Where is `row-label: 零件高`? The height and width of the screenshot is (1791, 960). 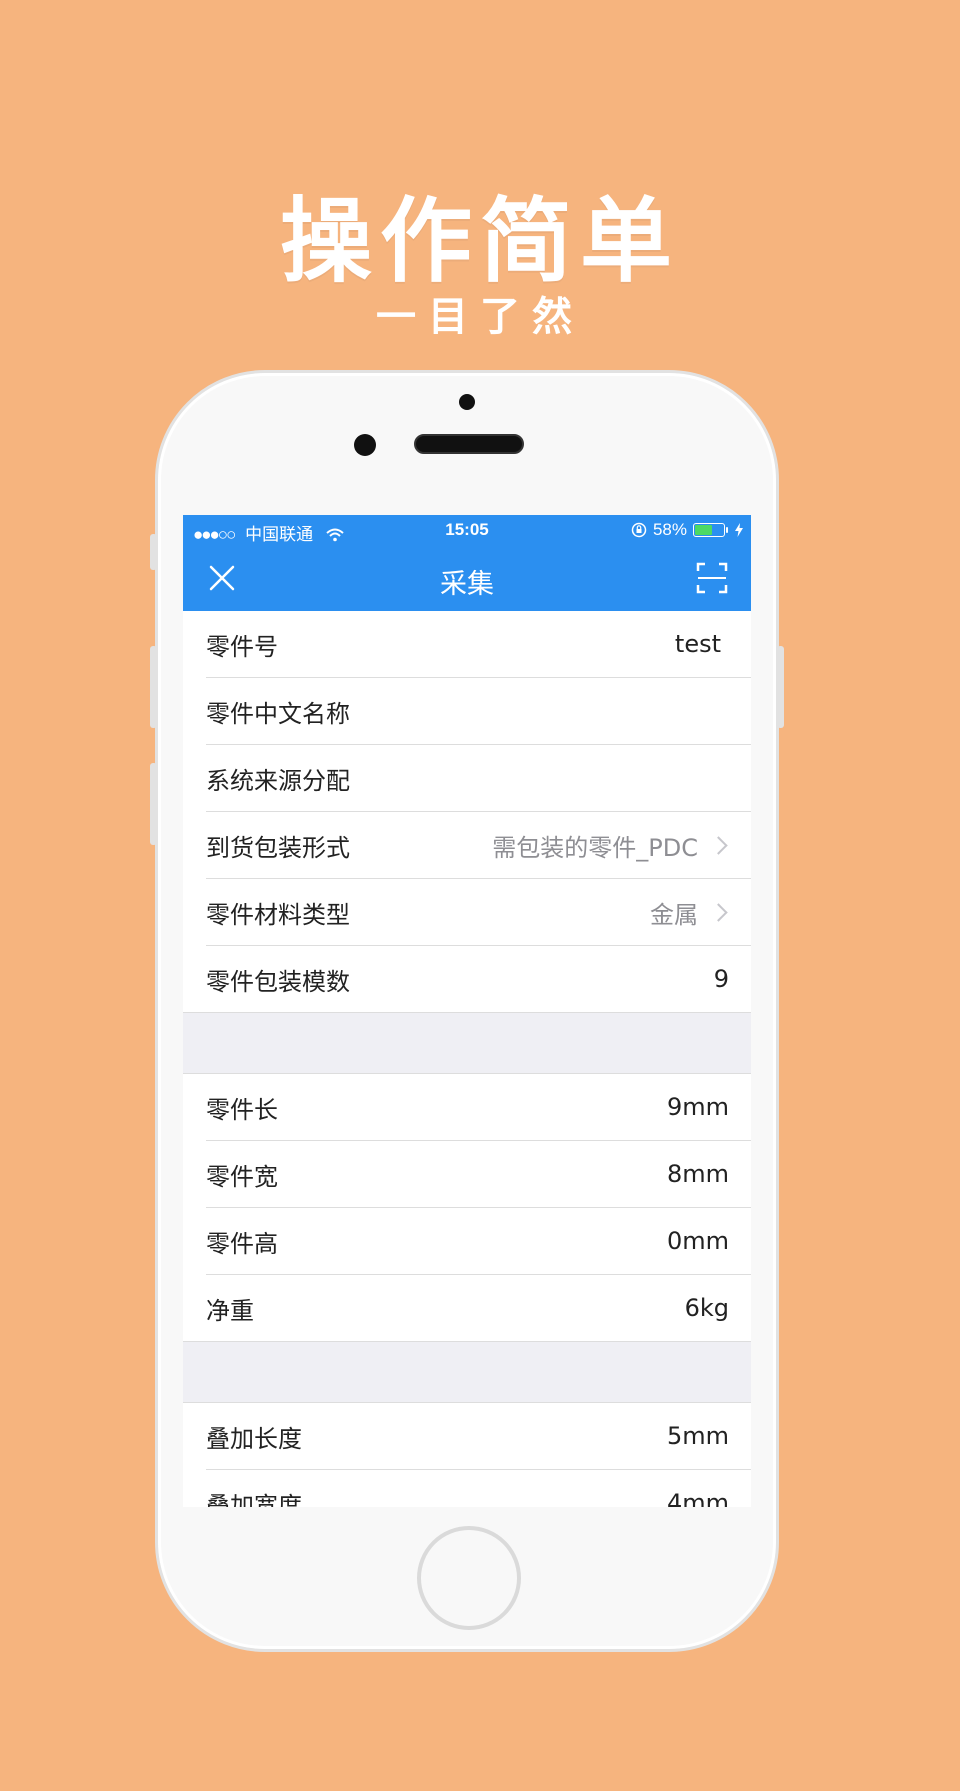 row-label: 零件高 is located at coordinates (242, 1243).